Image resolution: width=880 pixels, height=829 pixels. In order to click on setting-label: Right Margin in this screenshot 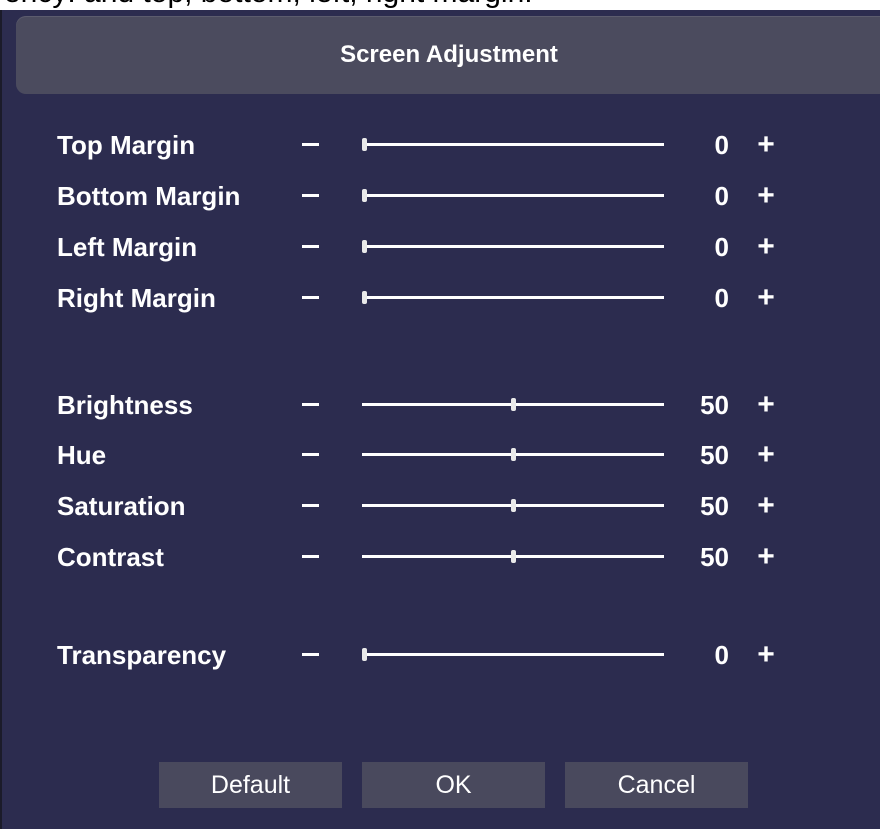, I will do `click(136, 298)`.